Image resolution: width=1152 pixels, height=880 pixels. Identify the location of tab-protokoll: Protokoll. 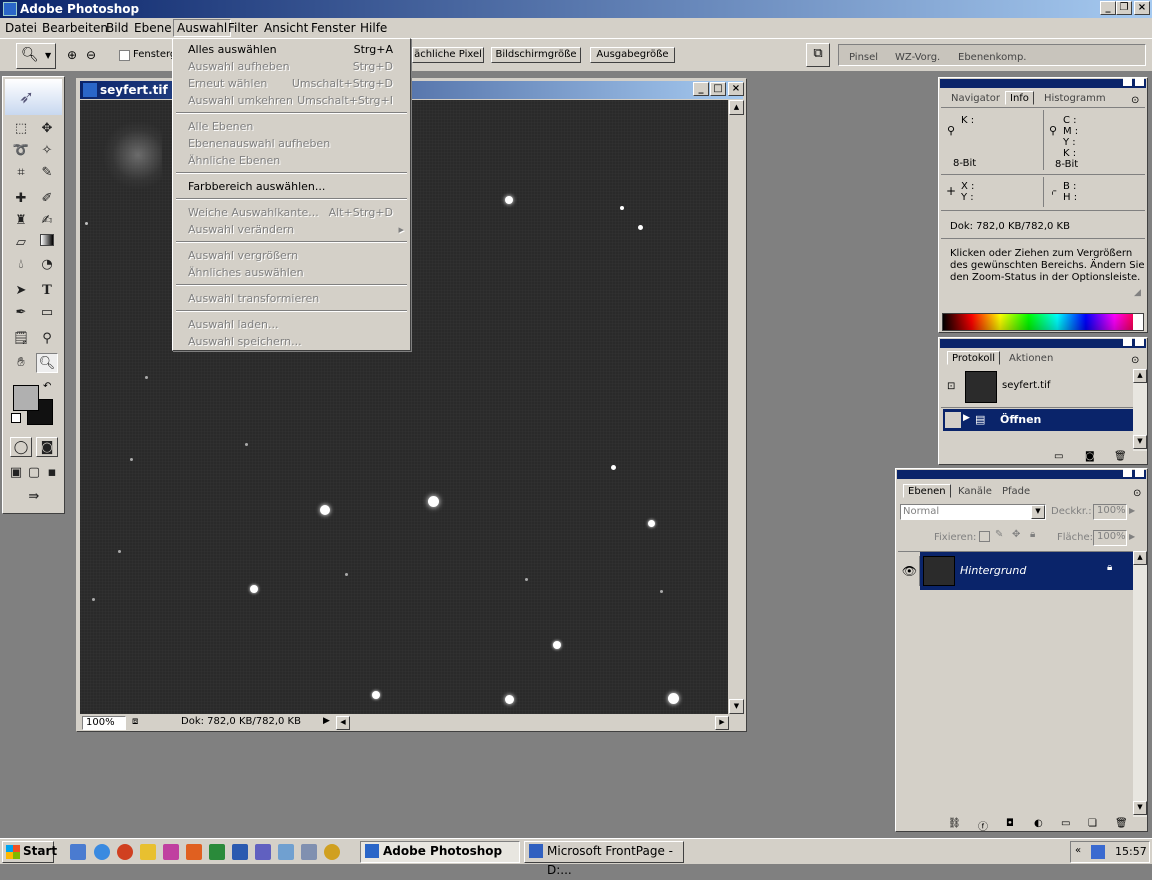
(974, 358).